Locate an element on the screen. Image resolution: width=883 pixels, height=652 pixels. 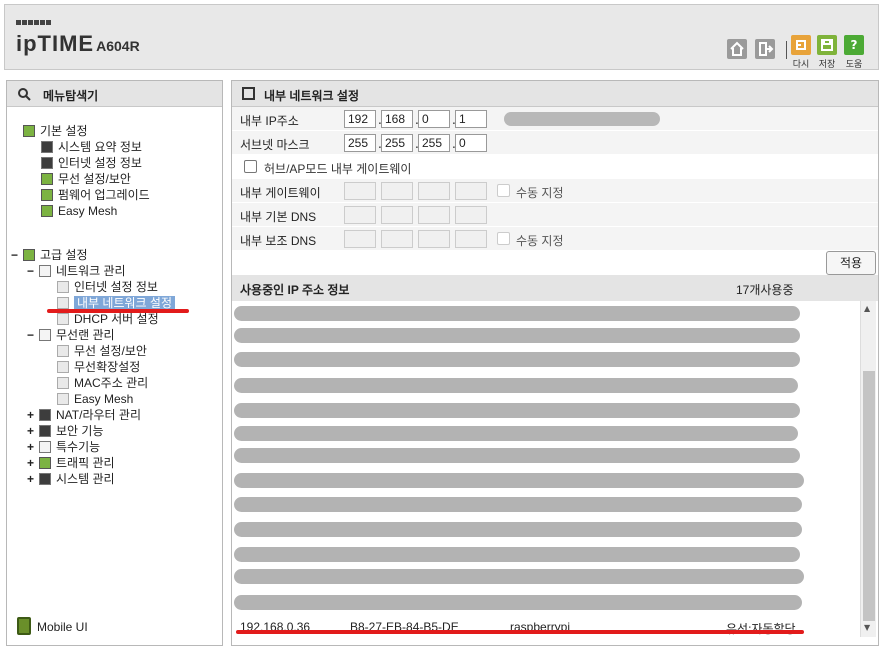
tree-label: 무선 설정/보안 is located at coordinates (110, 351).